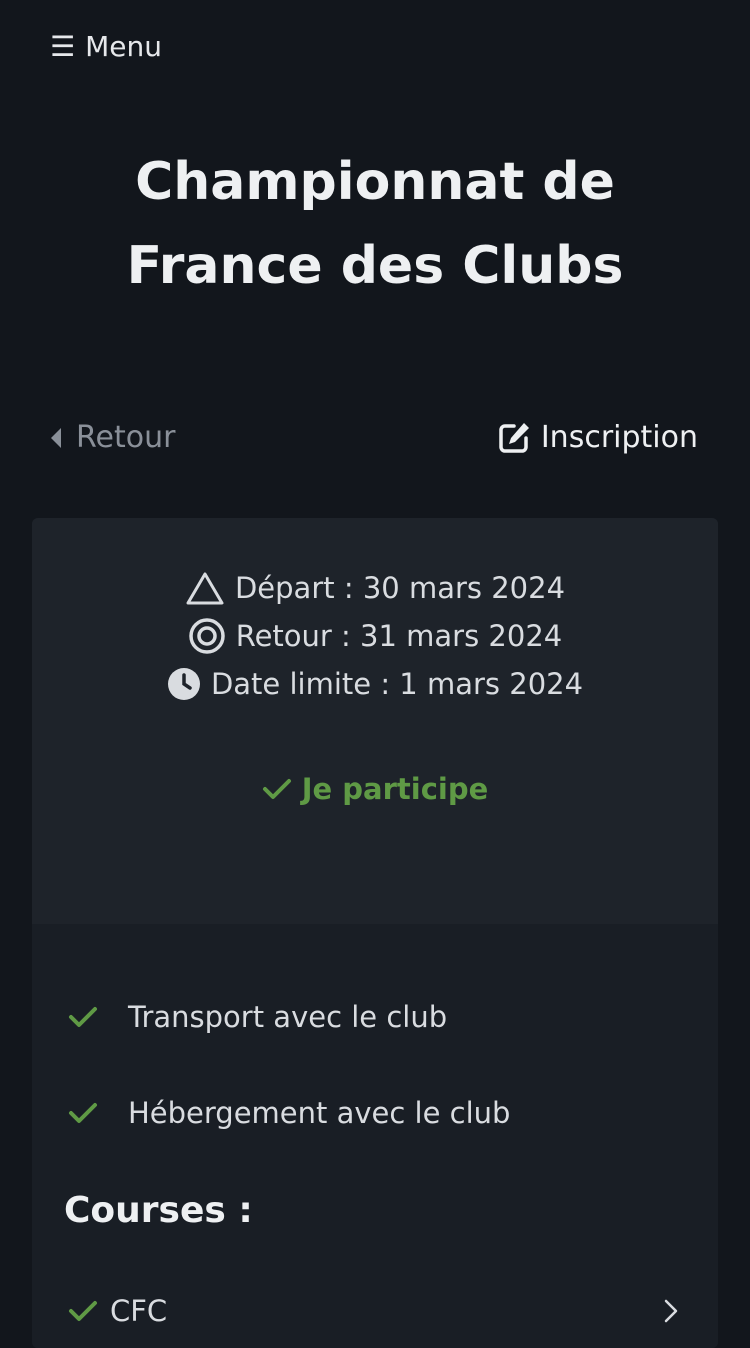 The width and height of the screenshot is (750, 1348). Describe the element at coordinates (514, 438) in the screenshot. I see `edit-icon` at that location.